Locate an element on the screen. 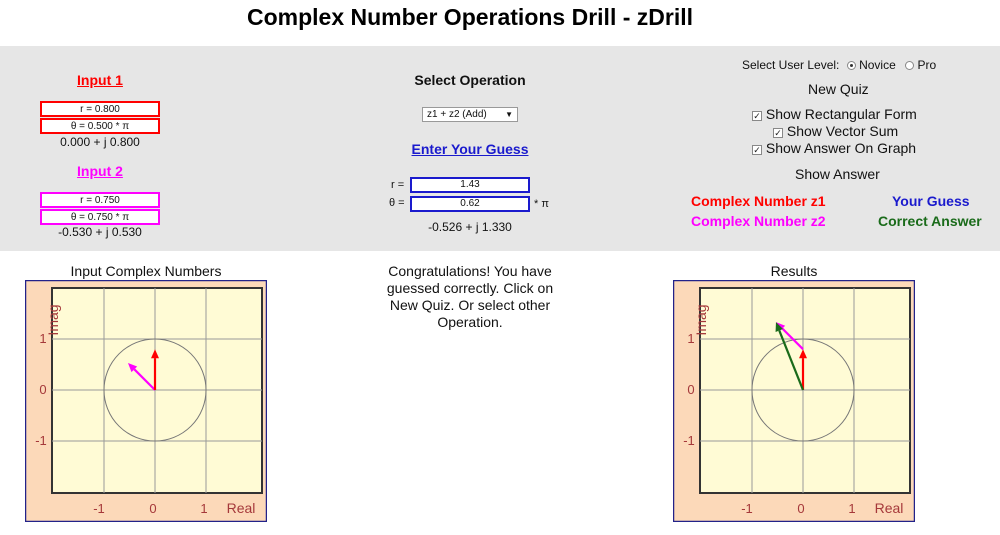 The image size is (1000, 535). left-x-axis-label: Real is located at coordinates (241, 508).